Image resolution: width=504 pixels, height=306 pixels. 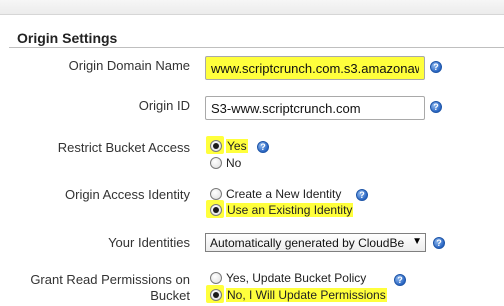 I want to click on no-update-permissions-label: No, I Will Update Permissions, so click(x=306, y=295).